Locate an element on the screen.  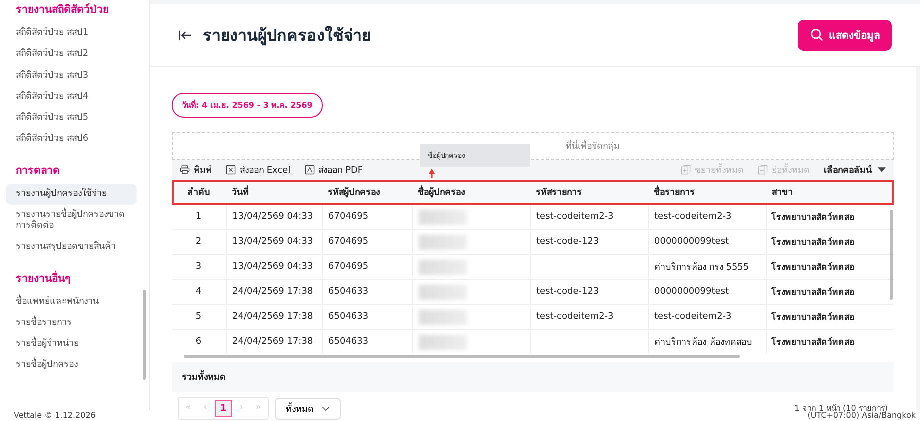
date-range-badge: วันที่: 4 เม.ย. 2569 - 3 พ.ค. 2569 is located at coordinates (247, 105).